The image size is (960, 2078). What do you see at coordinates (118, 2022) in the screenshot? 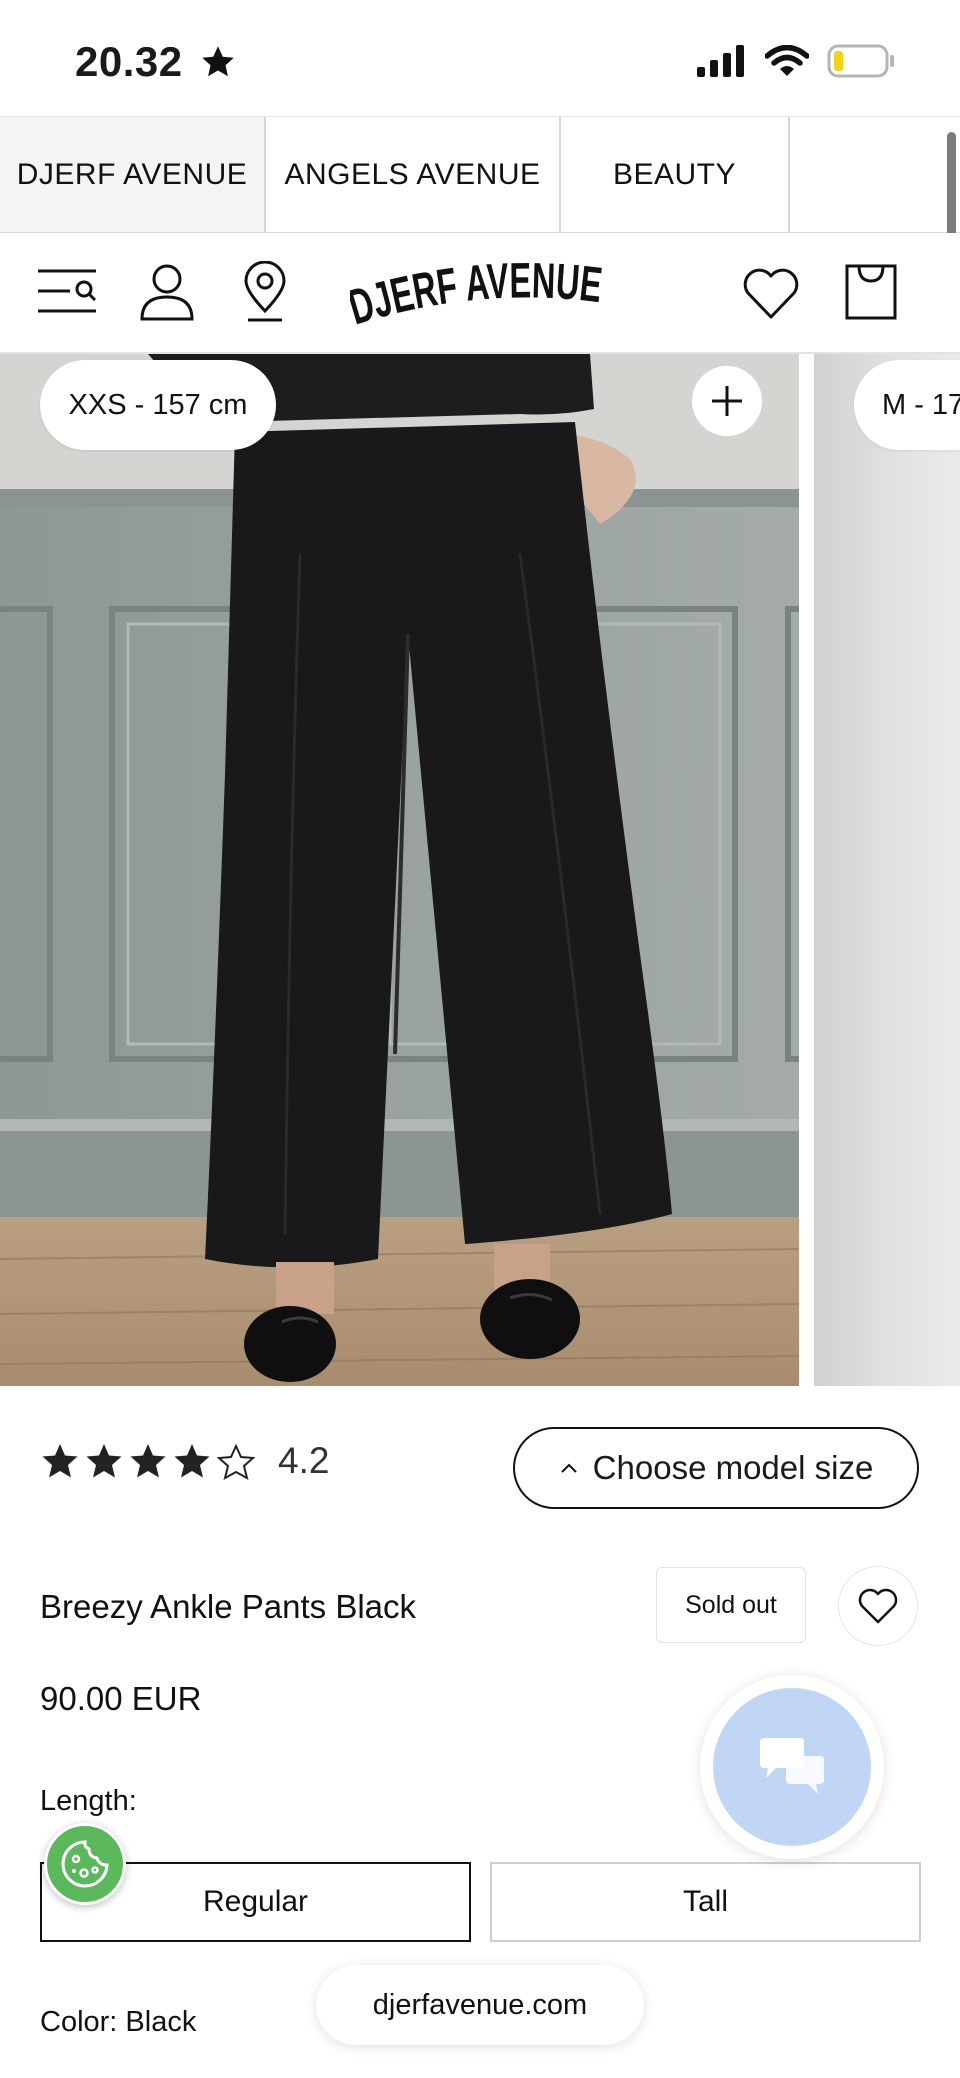
I see `color-label: Color: Black` at bounding box center [118, 2022].